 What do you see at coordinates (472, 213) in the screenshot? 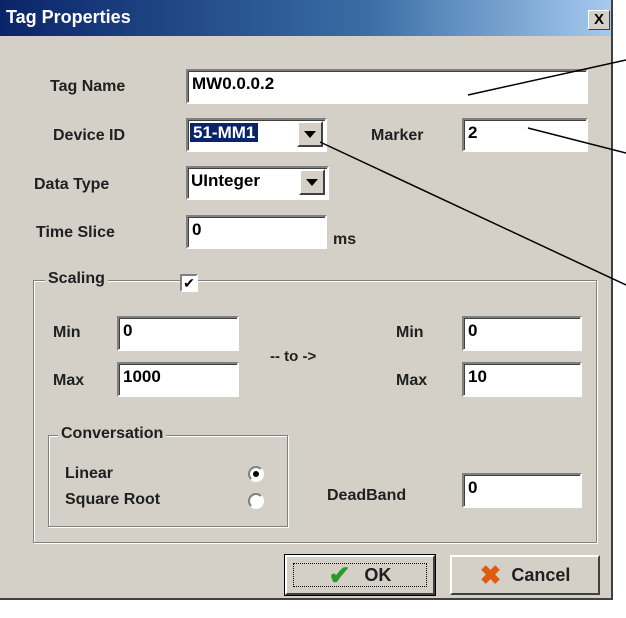
I see `callout-line-device-id` at bounding box center [472, 213].